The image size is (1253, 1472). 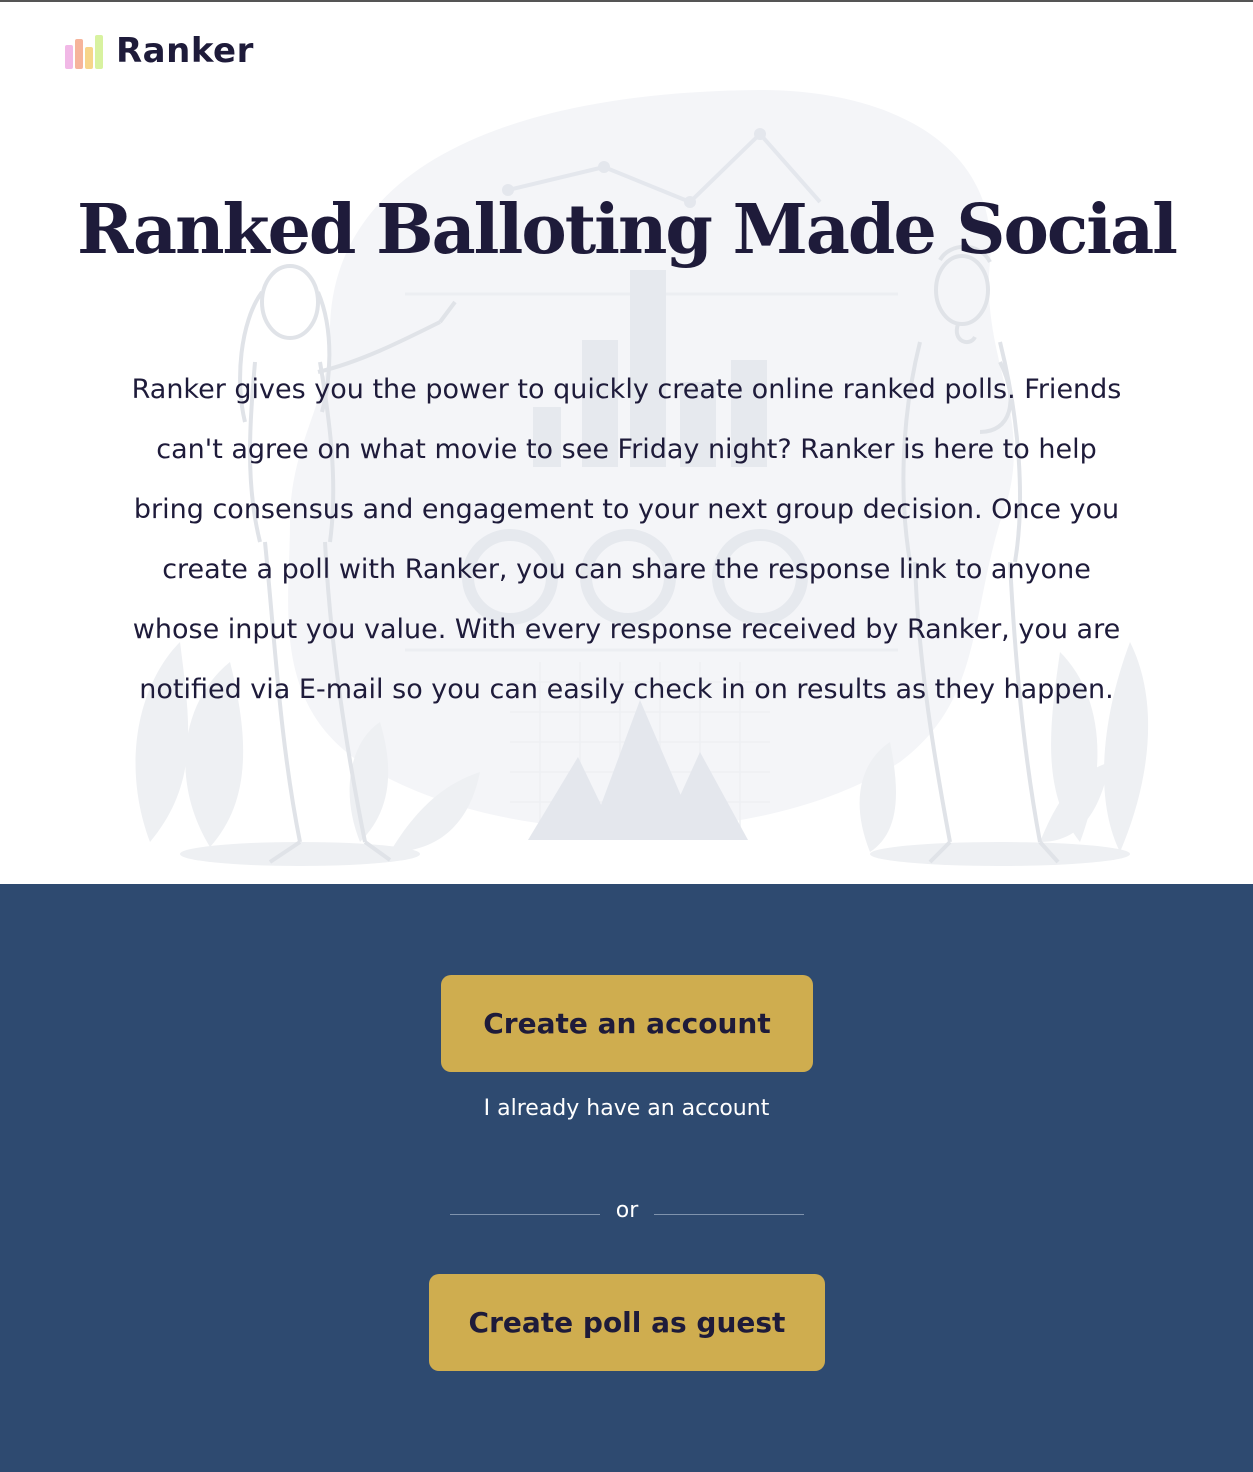 I want to click on brand-name: Ranker, so click(x=185, y=51).